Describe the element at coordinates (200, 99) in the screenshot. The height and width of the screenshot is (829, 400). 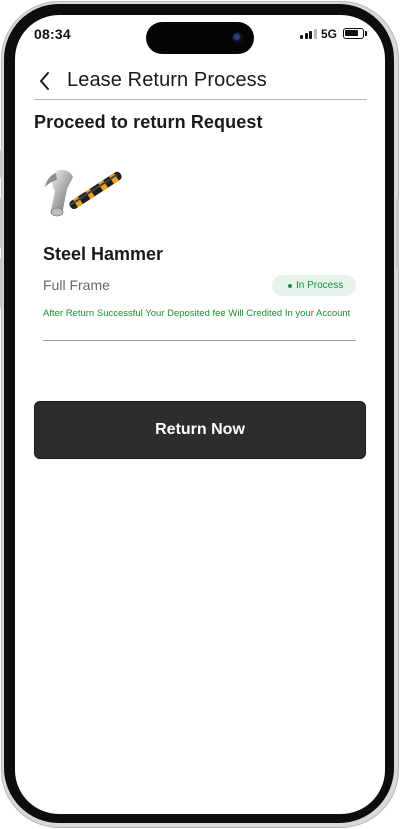
I see `header-divider` at that location.